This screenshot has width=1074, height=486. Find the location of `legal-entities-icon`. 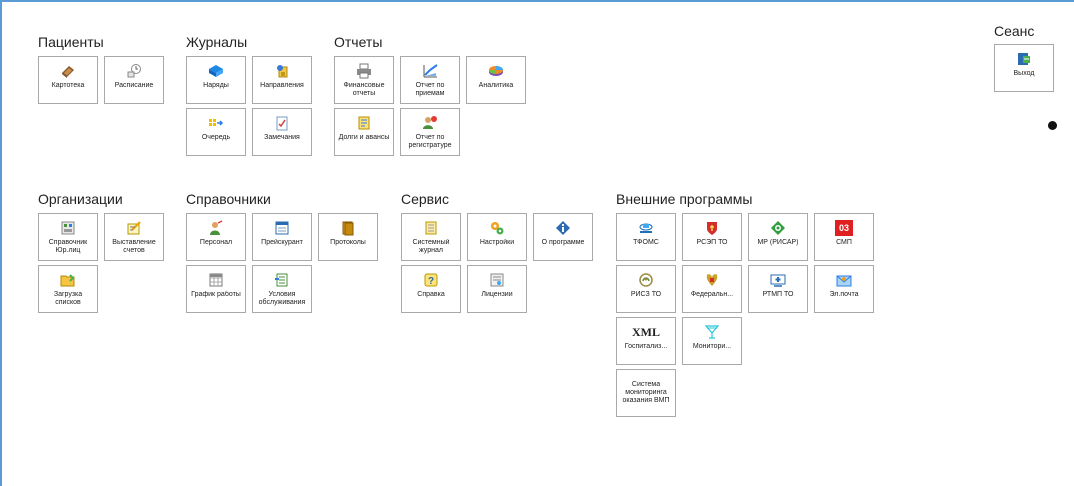

legal-entities-icon is located at coordinates (68, 228).